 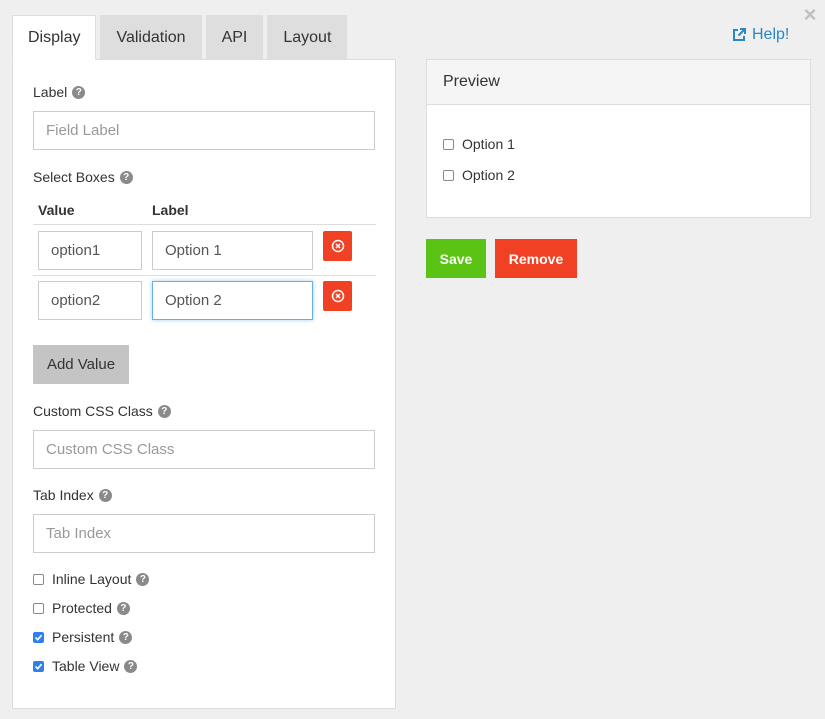 What do you see at coordinates (50, 92) in the screenshot?
I see `label-title-text: Label` at bounding box center [50, 92].